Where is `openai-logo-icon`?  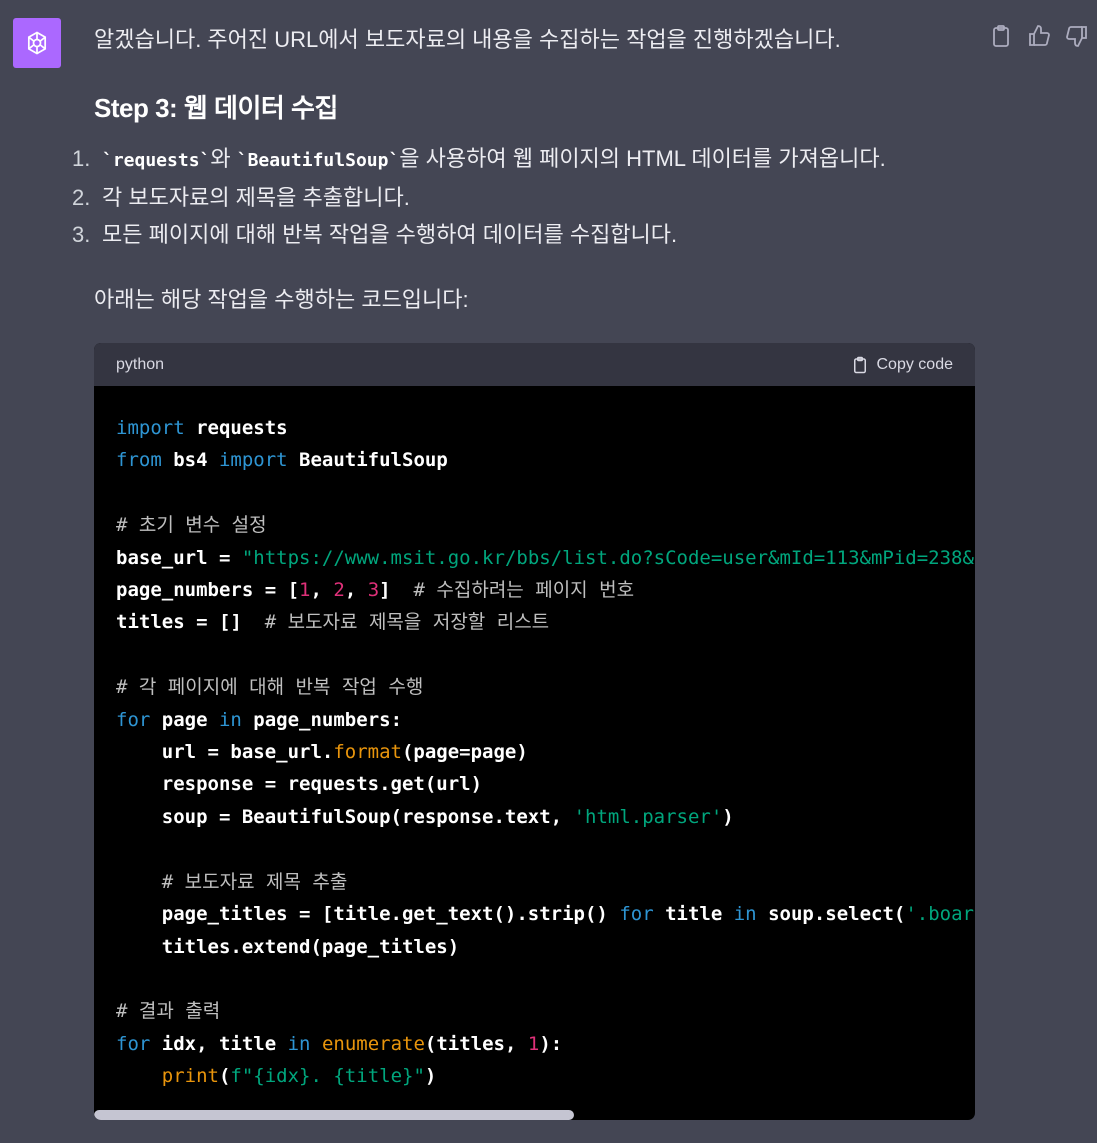
openai-logo-icon is located at coordinates (37, 43).